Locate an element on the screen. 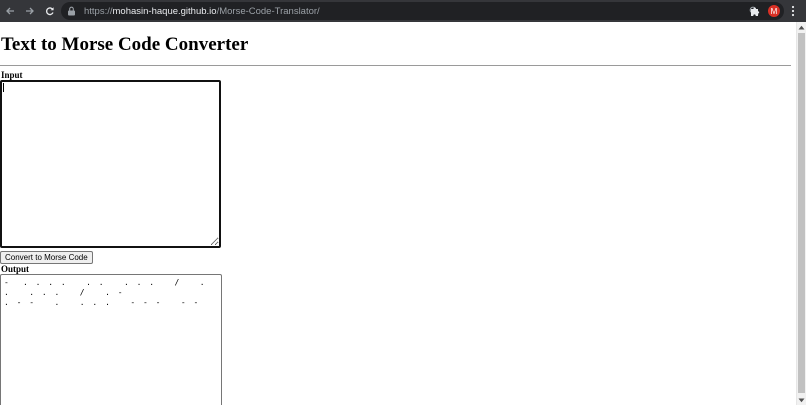 The height and width of the screenshot is (405, 806). convert-button: Convert to Morse Code is located at coordinates (46, 257).